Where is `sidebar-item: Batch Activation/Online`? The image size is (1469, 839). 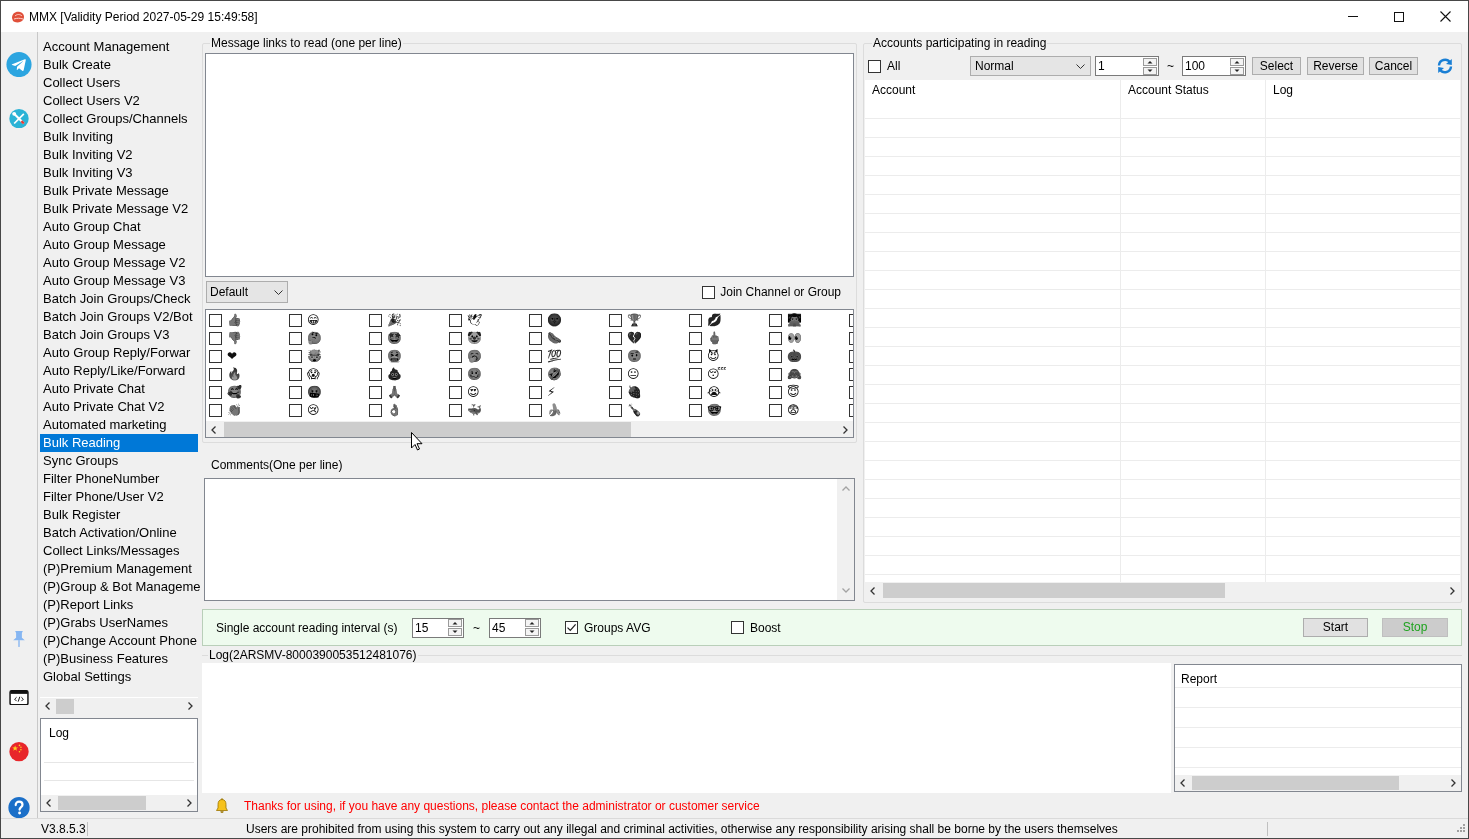
sidebar-item: Batch Activation/Online is located at coordinates (119, 533).